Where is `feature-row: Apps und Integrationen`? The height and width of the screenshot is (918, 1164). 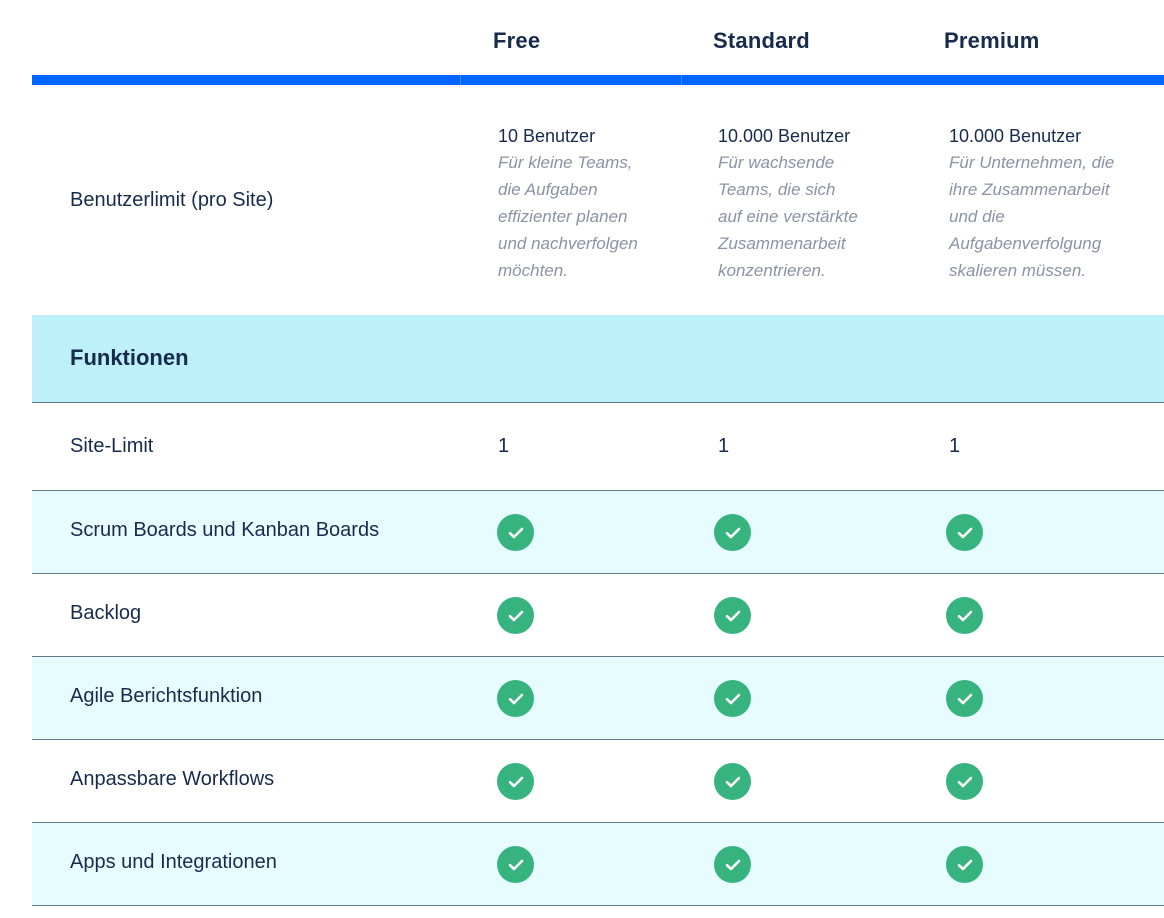
feature-row: Apps und Integrationen is located at coordinates (598, 864).